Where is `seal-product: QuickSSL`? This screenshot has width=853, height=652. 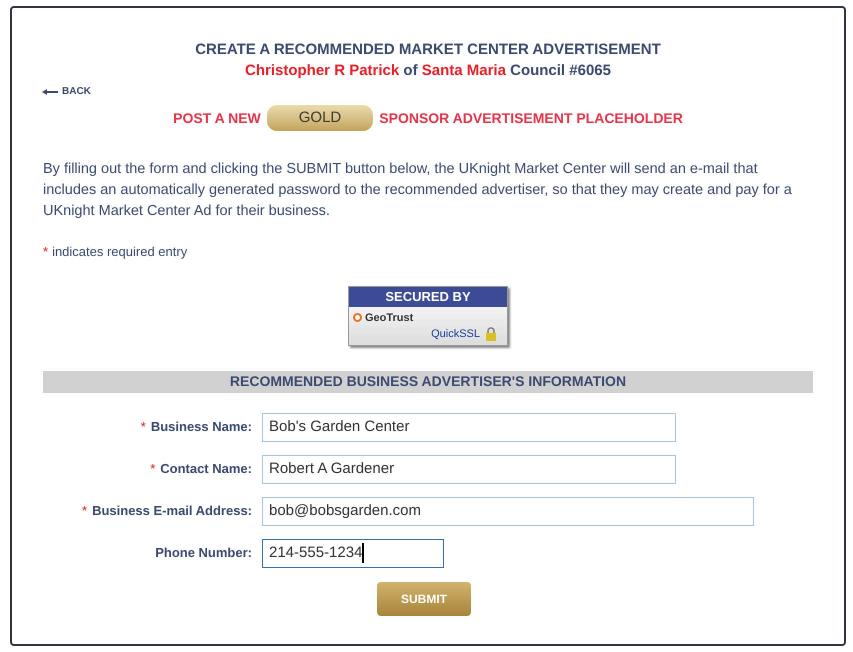
seal-product: QuickSSL is located at coordinates (455, 334).